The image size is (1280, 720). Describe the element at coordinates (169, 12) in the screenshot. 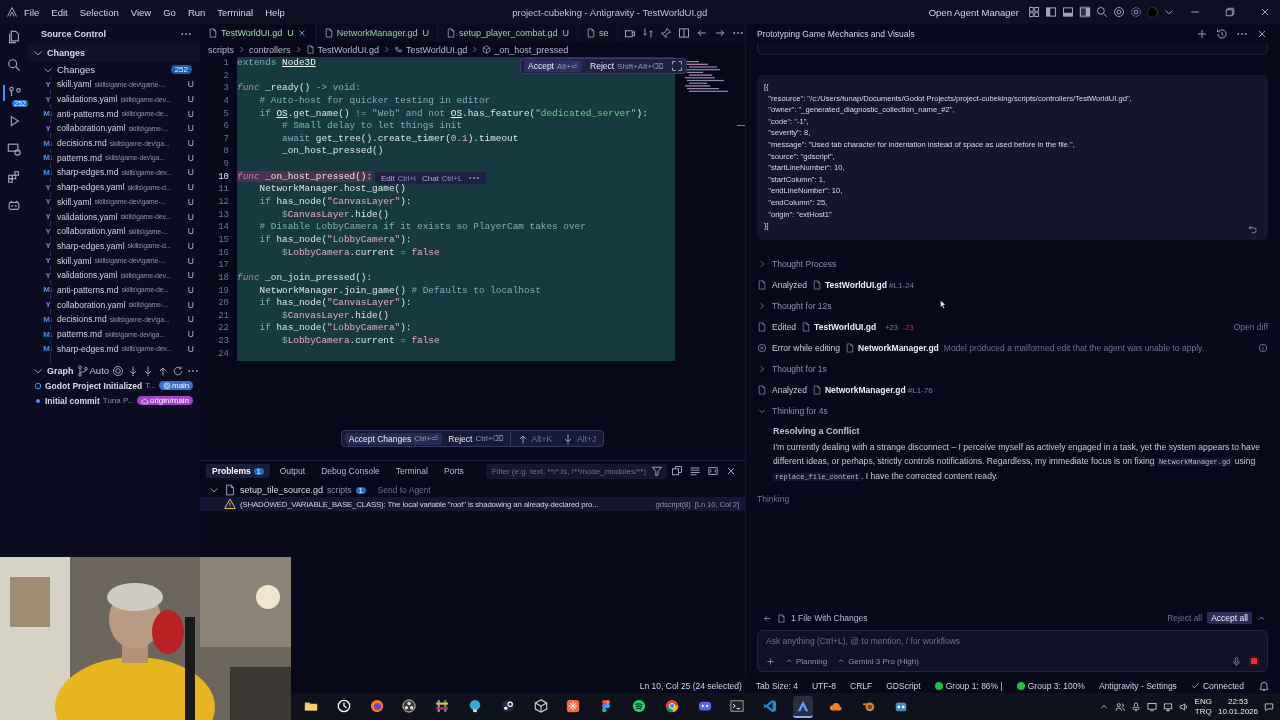

I see `menu-item: Go` at that location.